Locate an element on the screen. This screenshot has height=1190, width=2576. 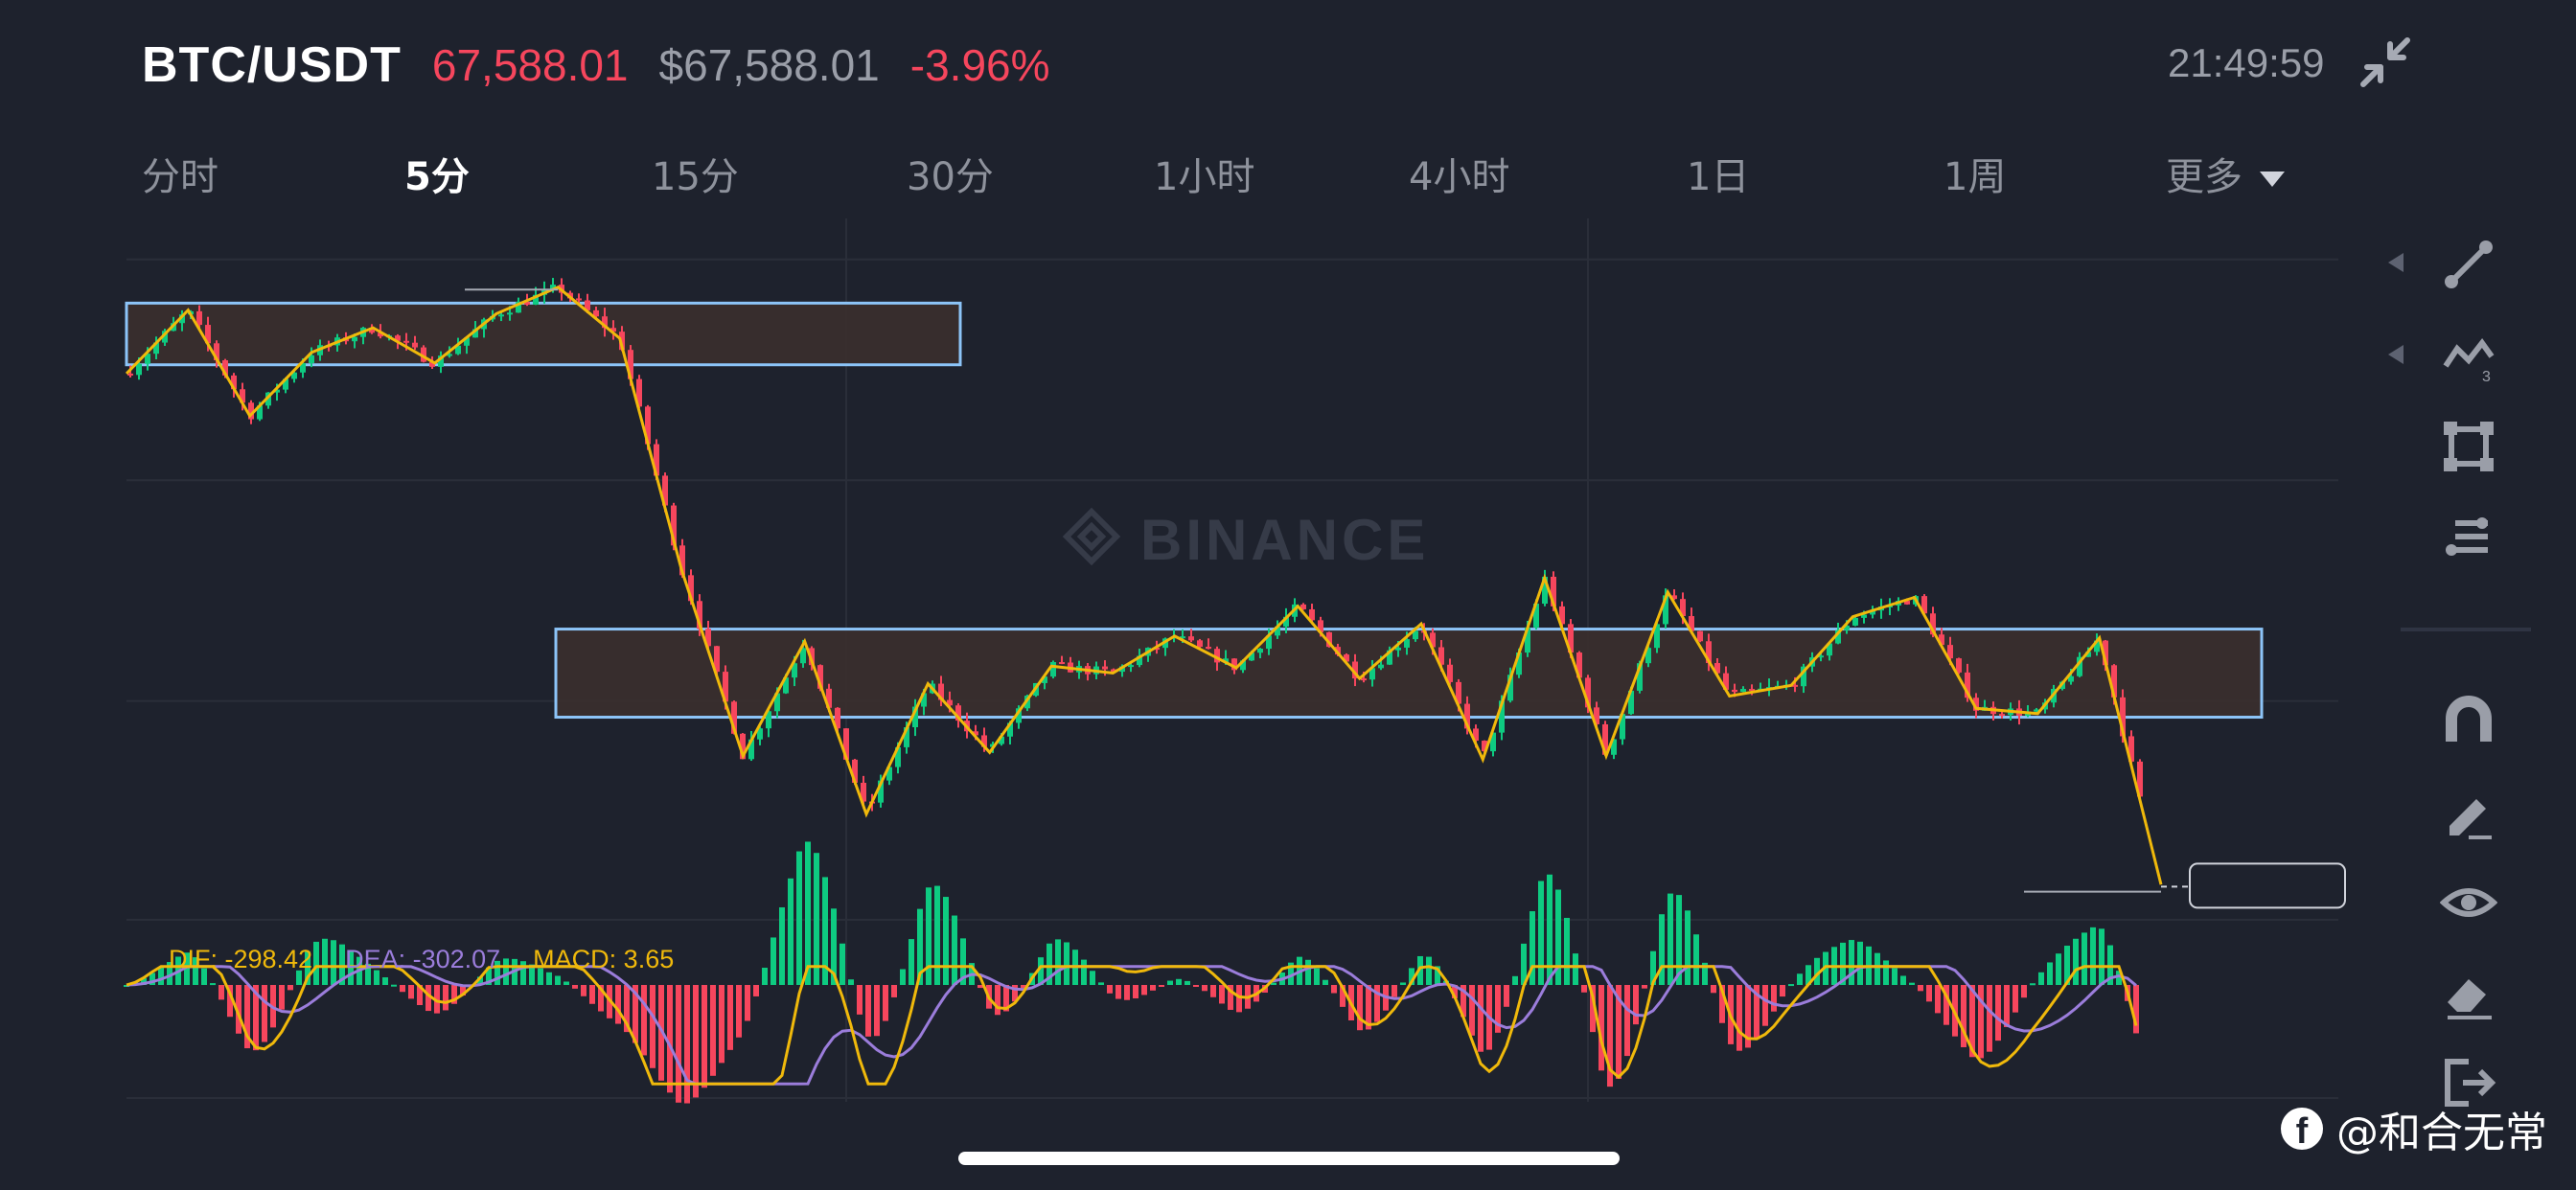
dea-value: DEA: -302.07 is located at coordinates (423, 959).